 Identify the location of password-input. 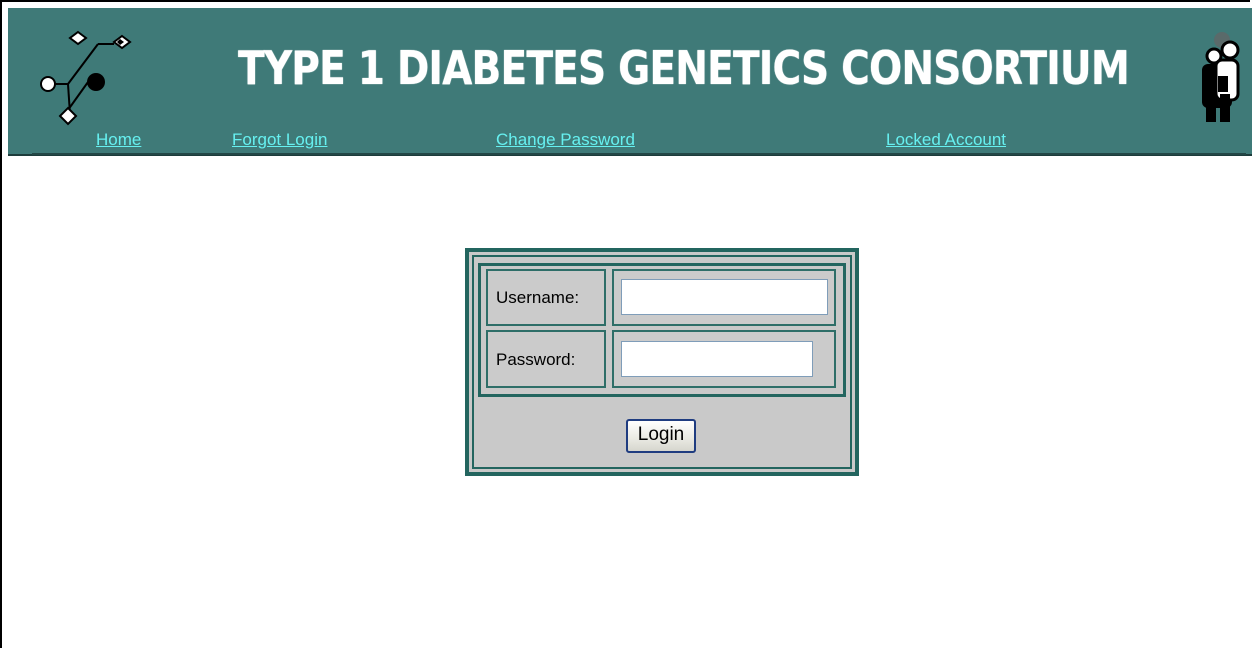
(717, 359).